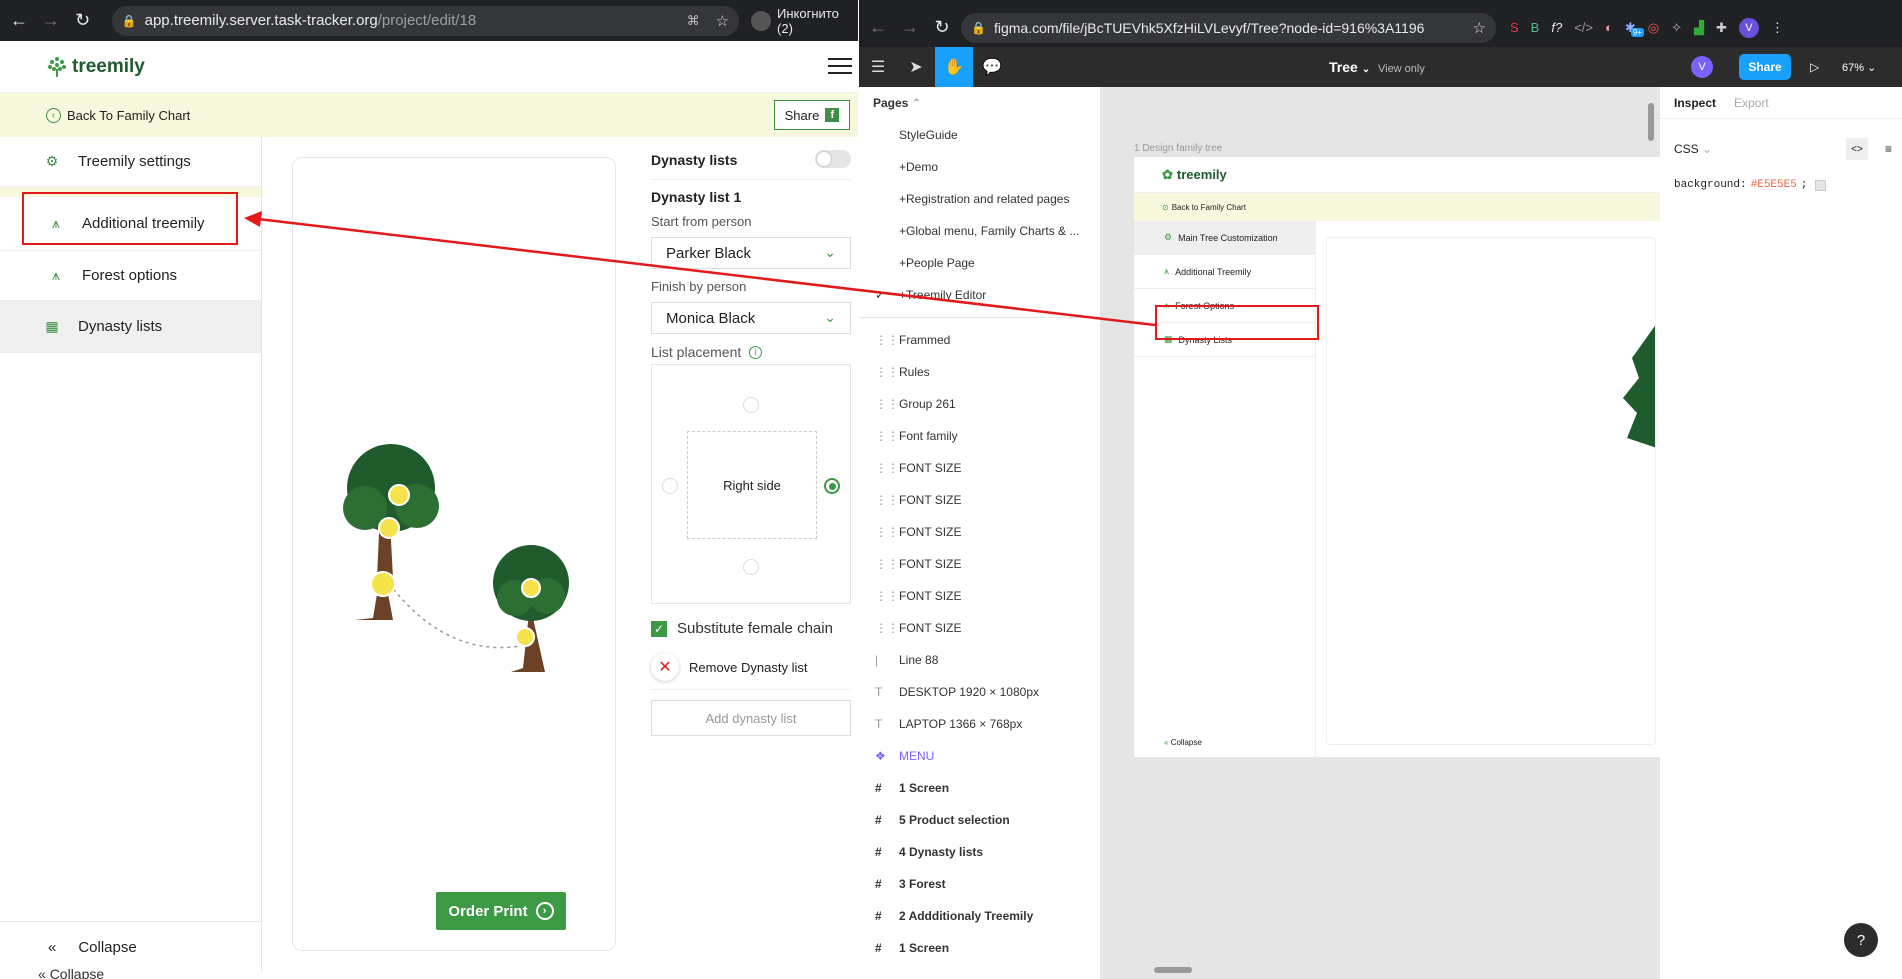 This screenshot has height=979, width=1902. I want to click on sidebar-item-treemily-settings: ⚙ Treemily settings, so click(130, 162).